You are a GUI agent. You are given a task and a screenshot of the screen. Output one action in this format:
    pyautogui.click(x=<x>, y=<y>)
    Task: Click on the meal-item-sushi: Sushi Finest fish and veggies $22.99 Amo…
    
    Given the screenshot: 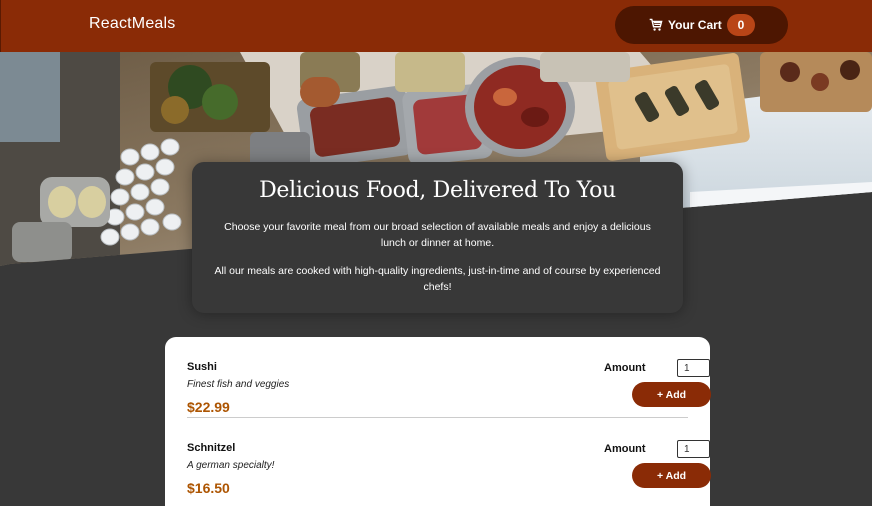 What is the action you would take?
    pyautogui.click(x=449, y=377)
    